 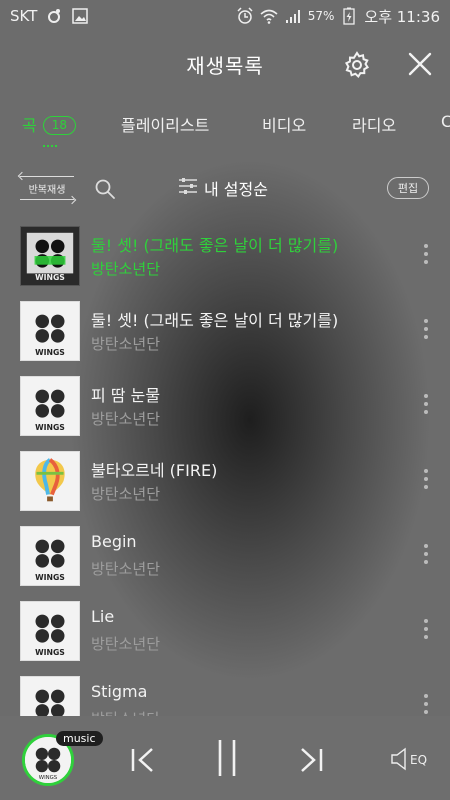 What do you see at coordinates (114, 541) in the screenshot?
I see `song-title: Begin` at bounding box center [114, 541].